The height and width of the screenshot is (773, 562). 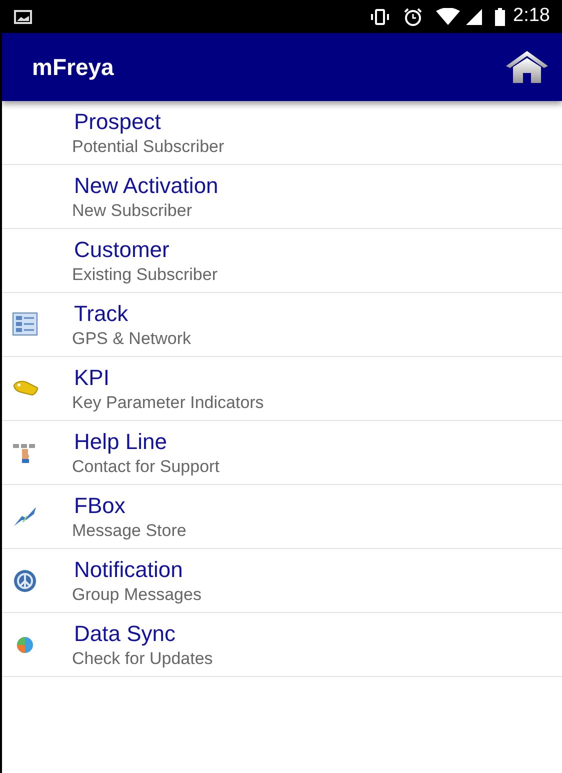 I want to click on menu-item-subtitle: Message Store, so click(x=129, y=531).